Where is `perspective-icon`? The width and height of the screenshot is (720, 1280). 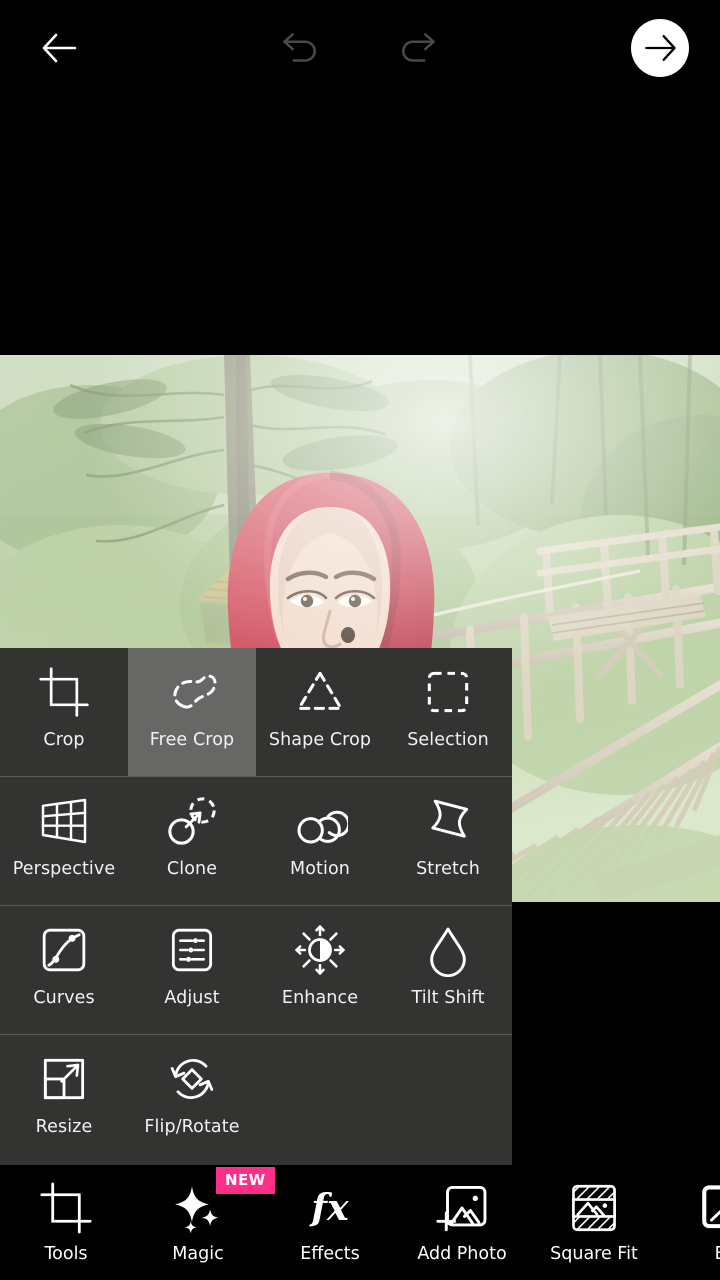 perspective-icon is located at coordinates (64, 821).